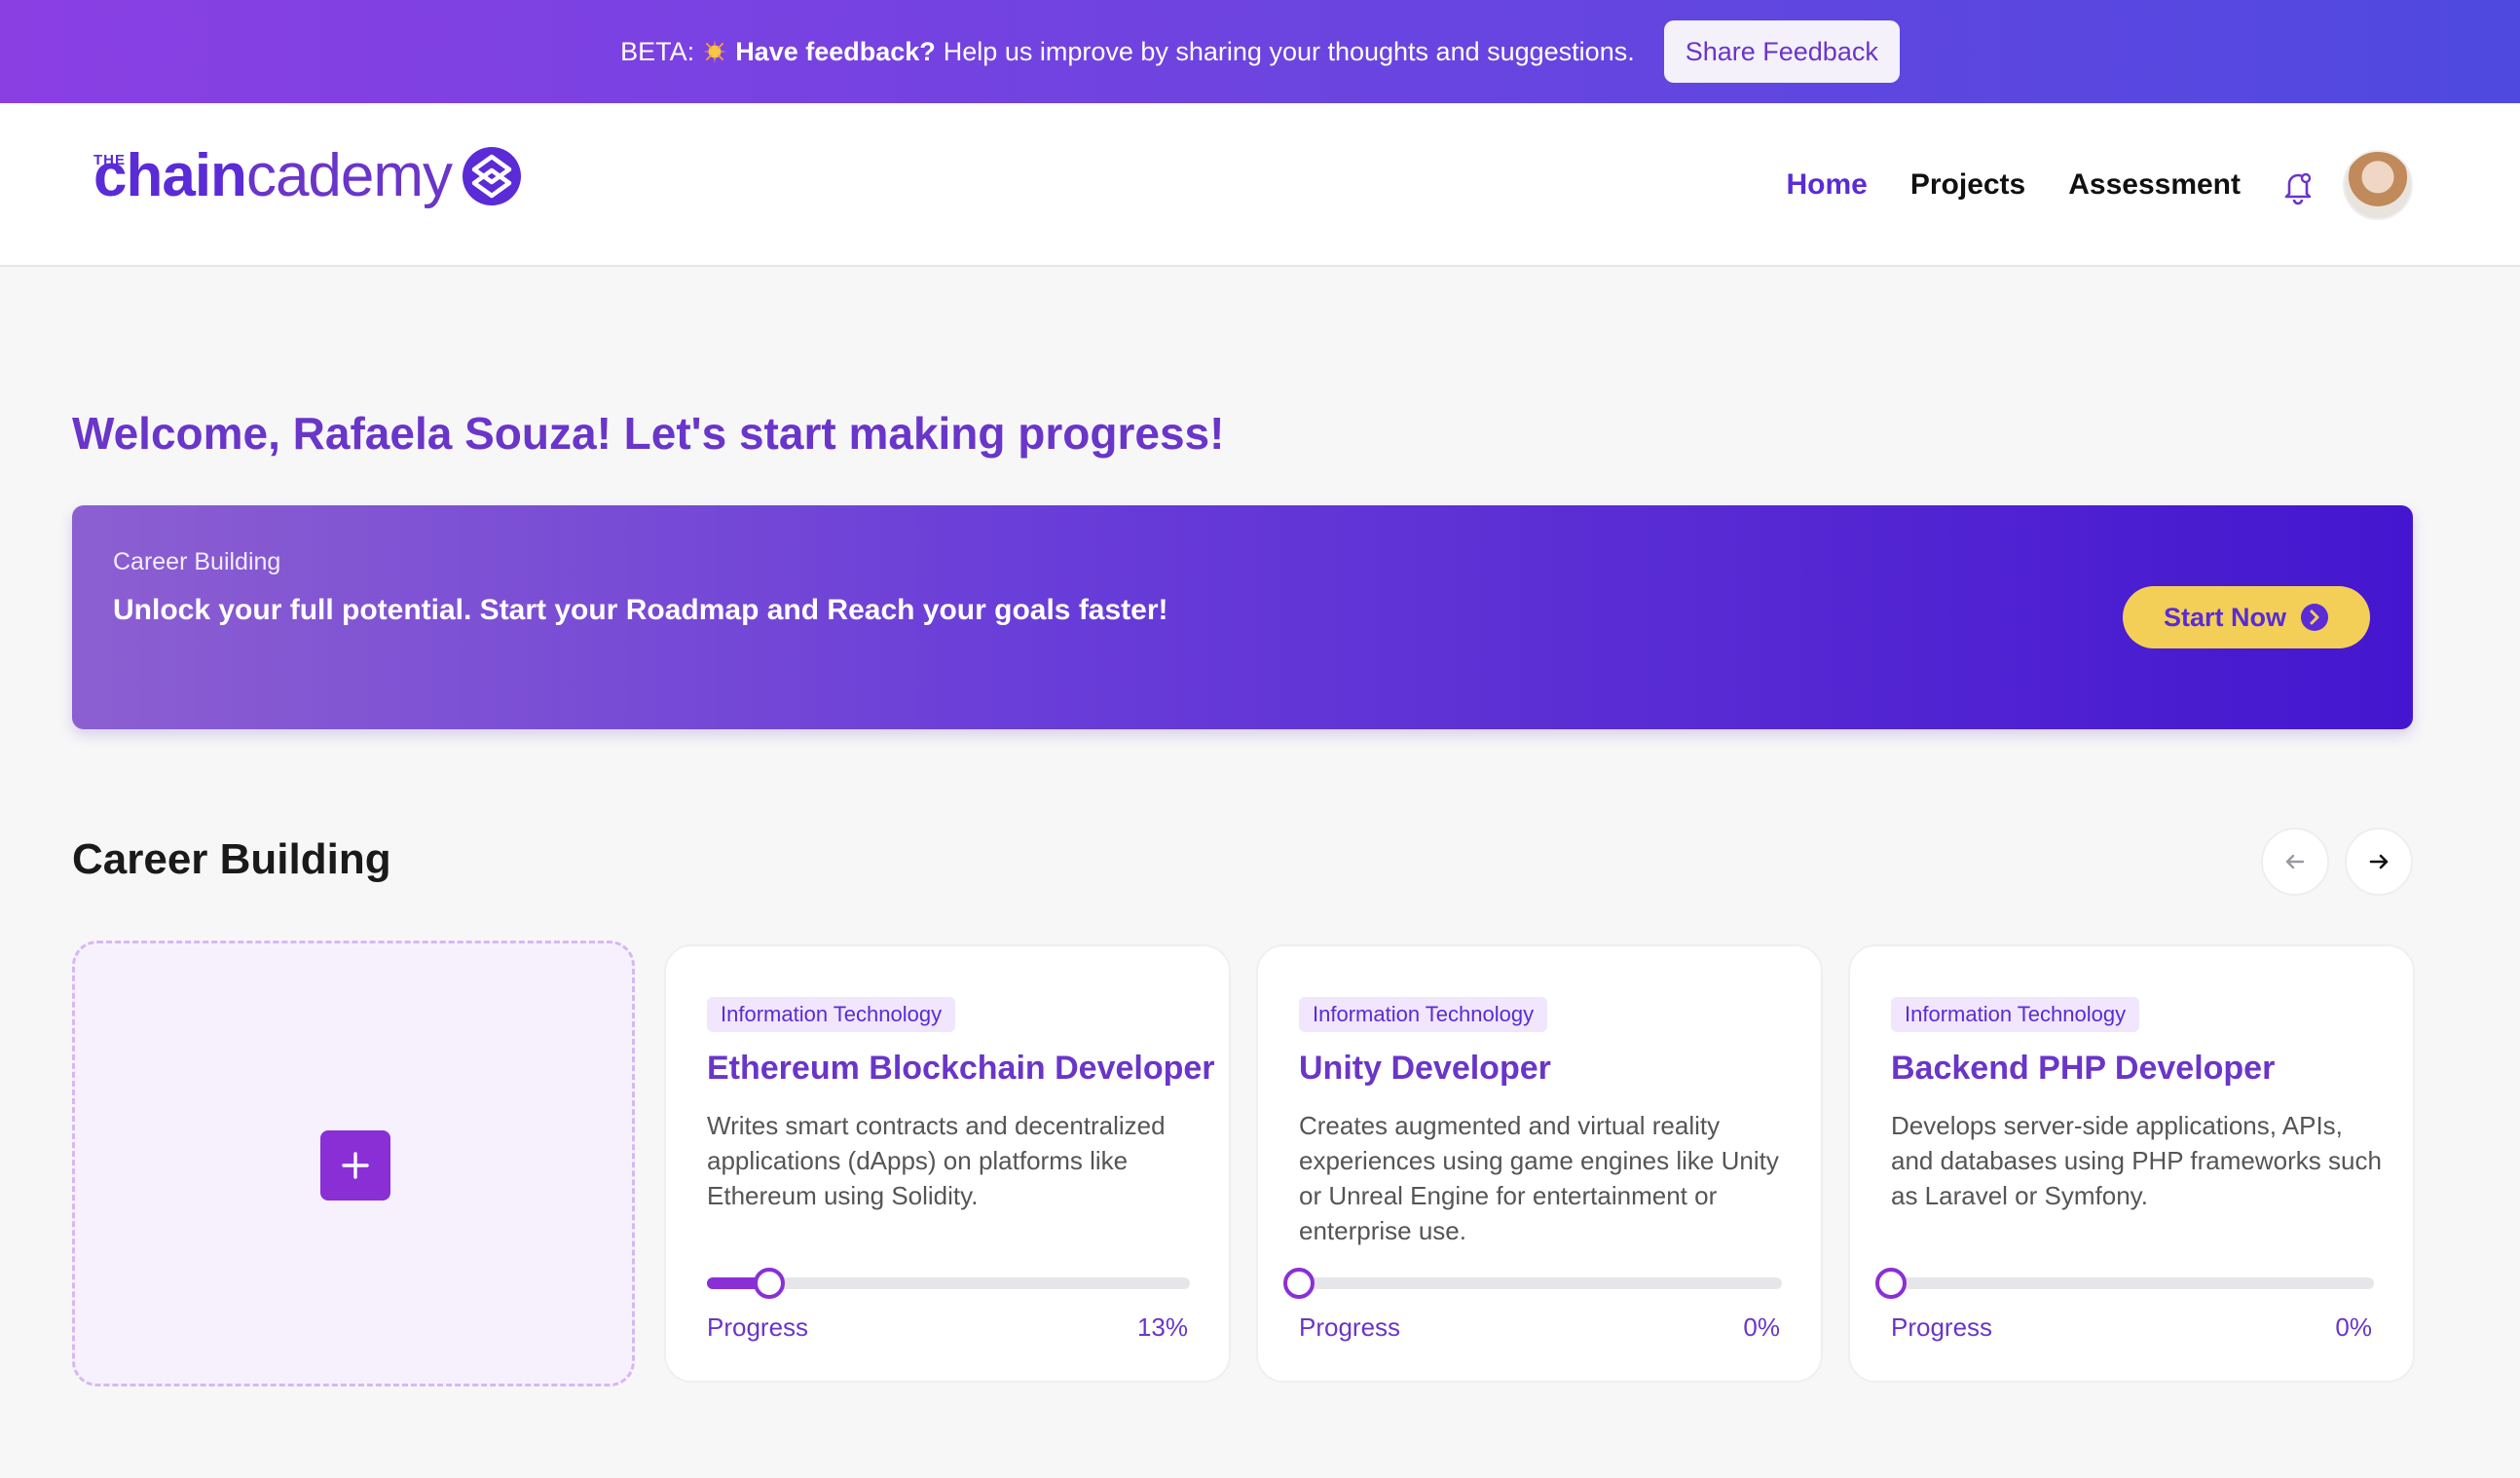 The image size is (2520, 1478). I want to click on plus-icon, so click(355, 1166).